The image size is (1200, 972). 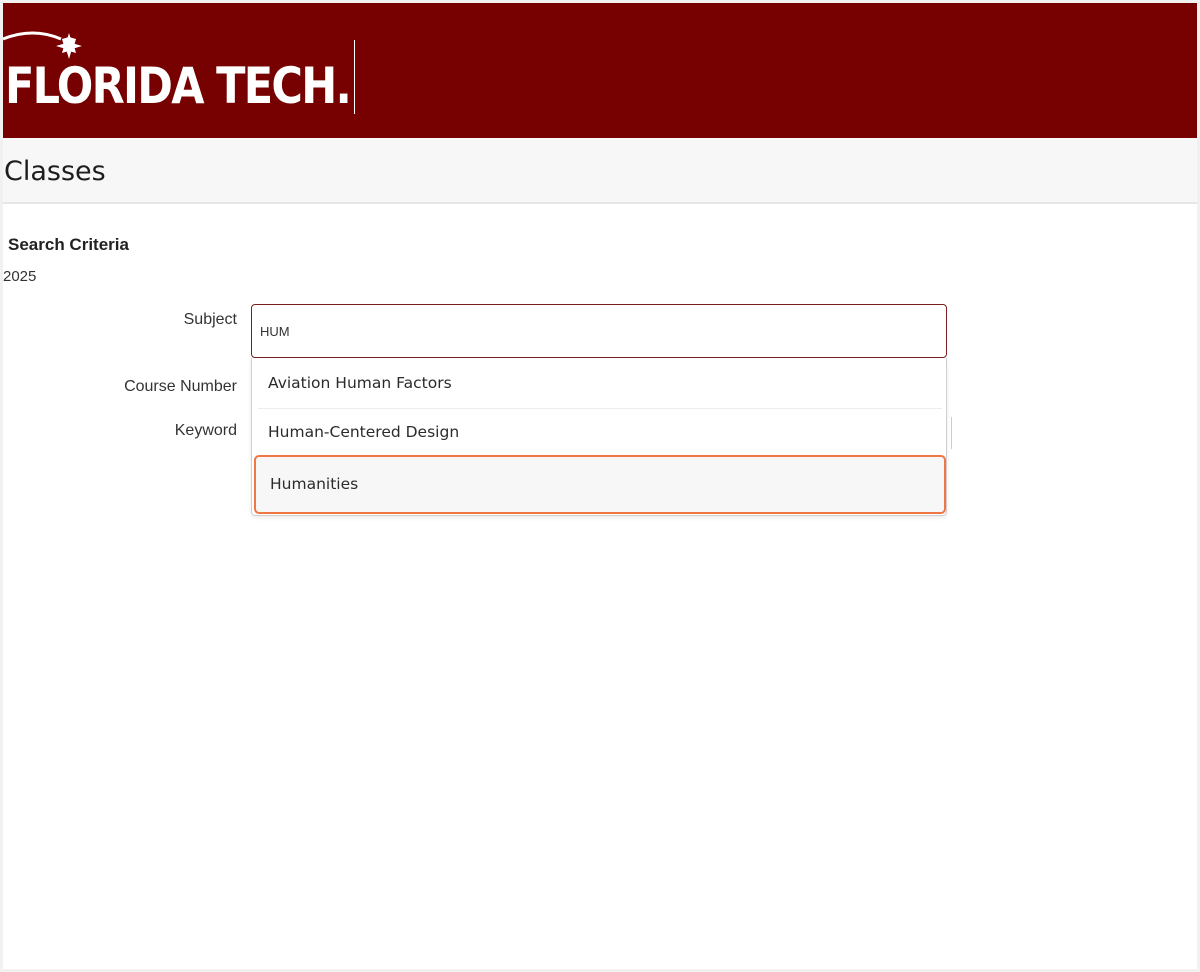 I want to click on florida-tech-logo: FLORIDA TECH., so click(x=177, y=74).